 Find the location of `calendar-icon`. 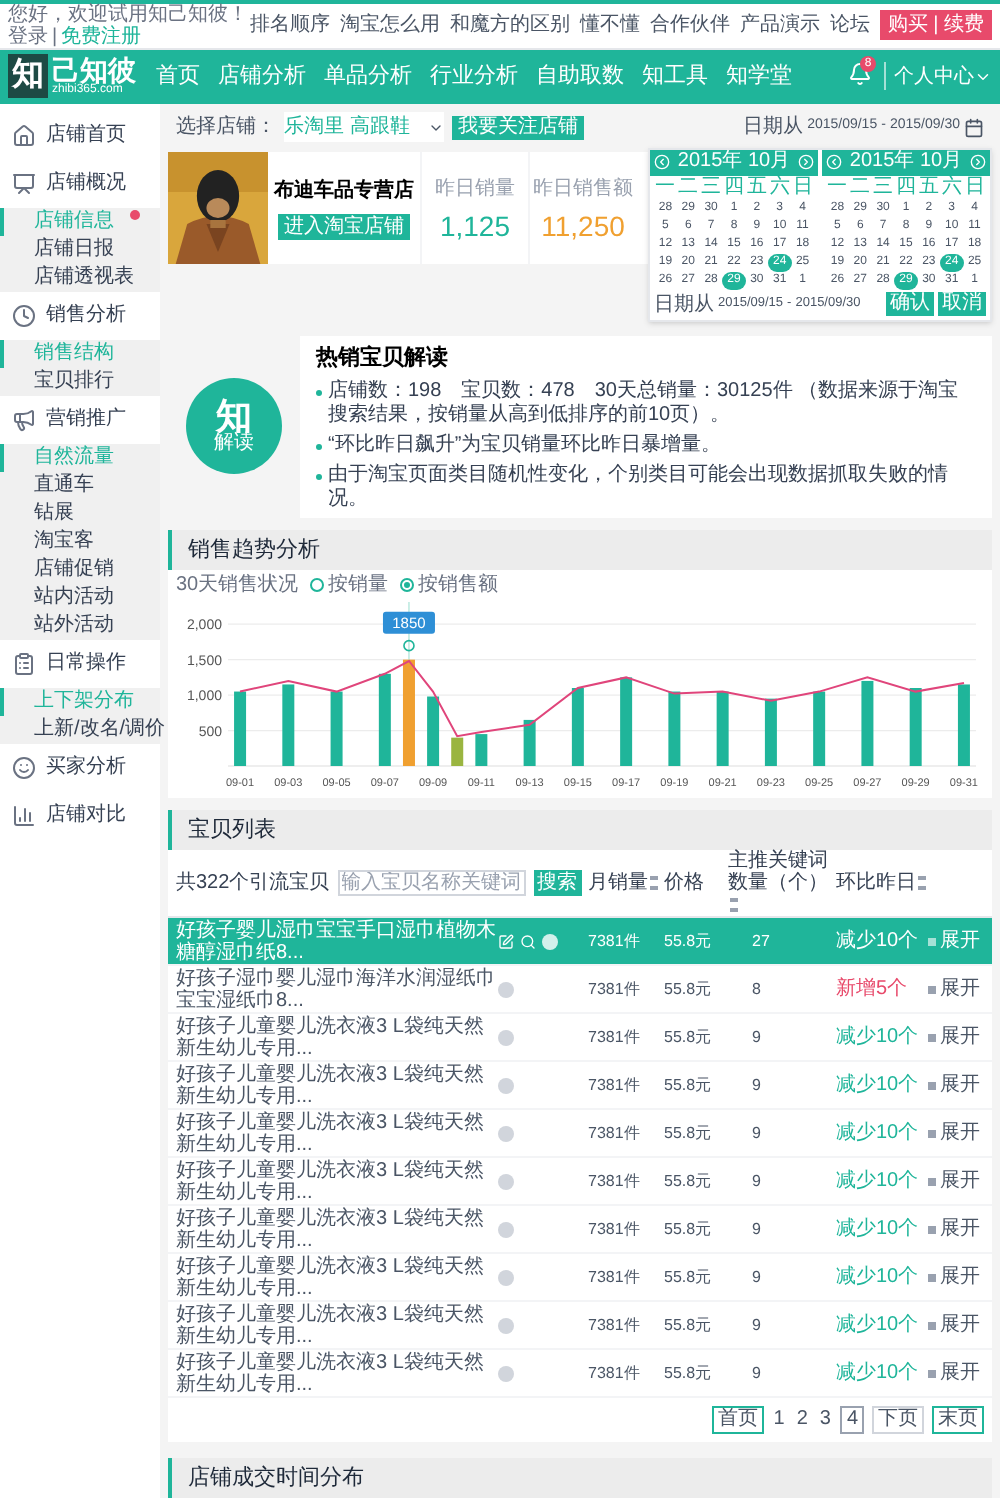

calendar-icon is located at coordinates (974, 127).